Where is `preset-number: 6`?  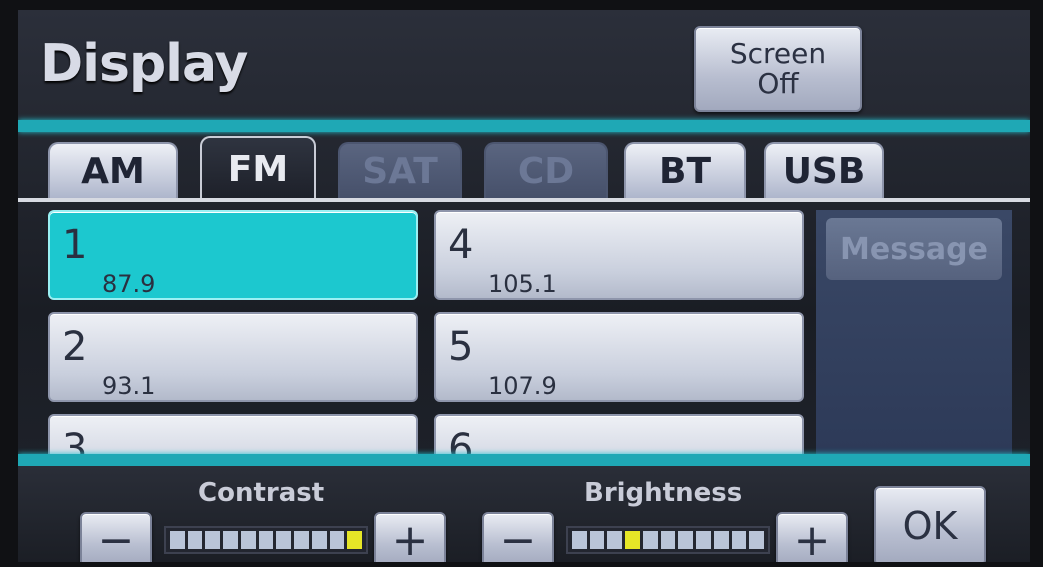
preset-number: 6 is located at coordinates (461, 440).